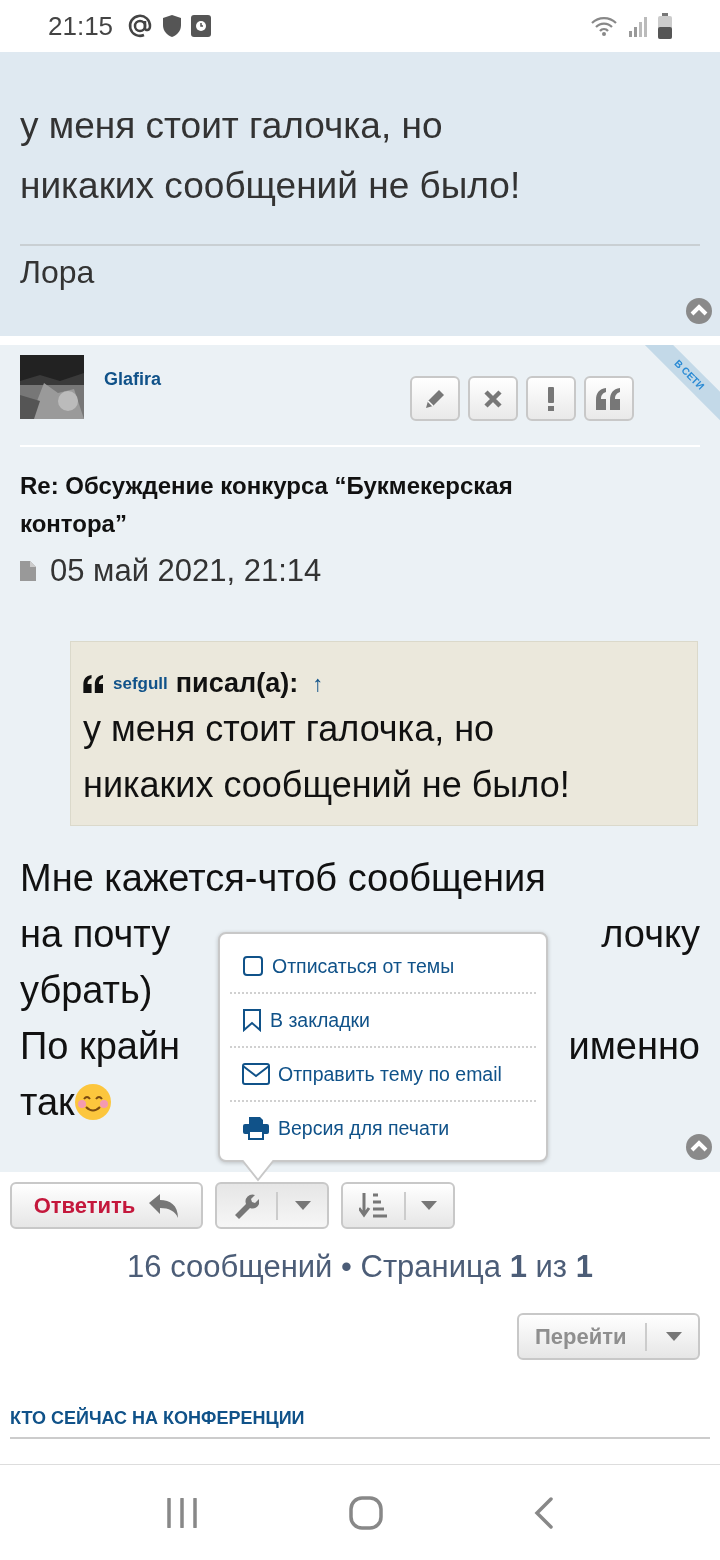  What do you see at coordinates (81, 26) in the screenshot?
I see `status-time: 21:15` at bounding box center [81, 26].